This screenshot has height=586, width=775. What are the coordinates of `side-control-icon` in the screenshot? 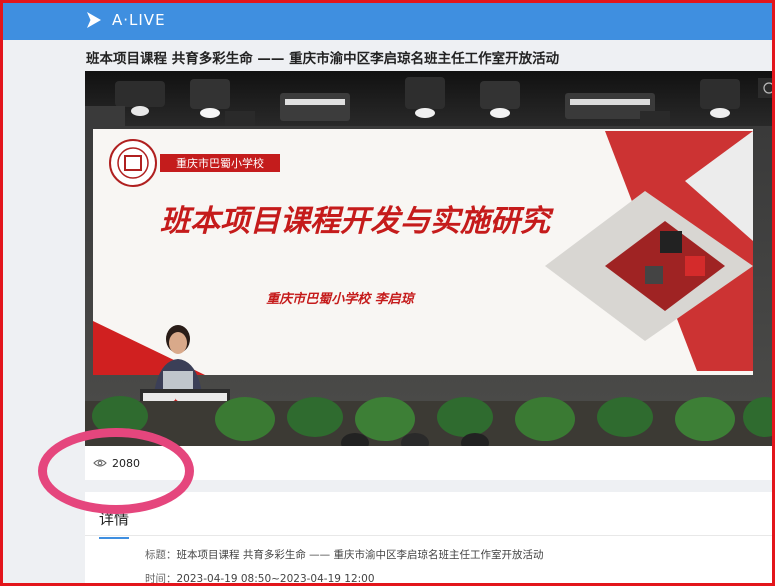 It's located at (766, 88).